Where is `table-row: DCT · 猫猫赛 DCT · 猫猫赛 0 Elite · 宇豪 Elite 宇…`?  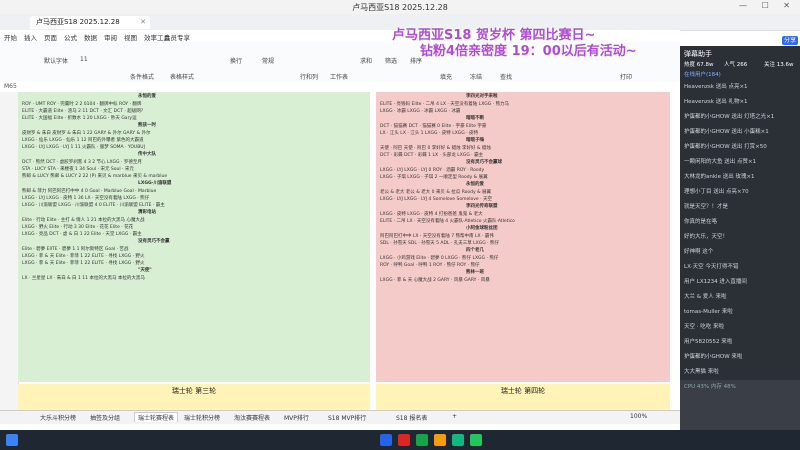
table-row: DCT · 猫猫赛 DCT · 猫猫赛 0 Elite · 宇豪 Elite 宇… is located at coordinates (433, 127).